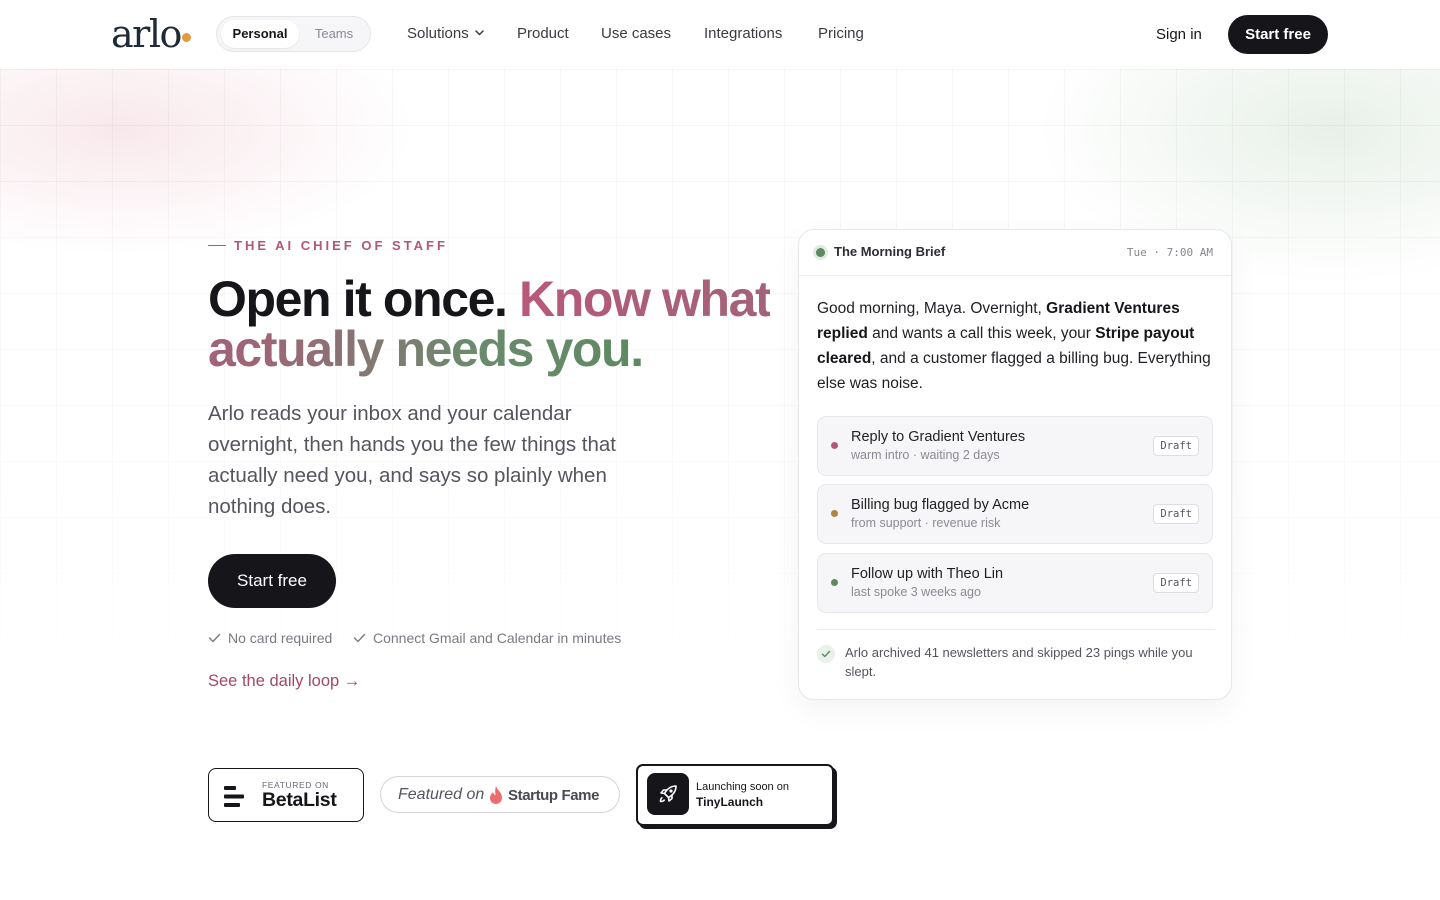 The height and width of the screenshot is (900, 1440). I want to click on item-title: Follow up with Theo Lin, so click(927, 574).